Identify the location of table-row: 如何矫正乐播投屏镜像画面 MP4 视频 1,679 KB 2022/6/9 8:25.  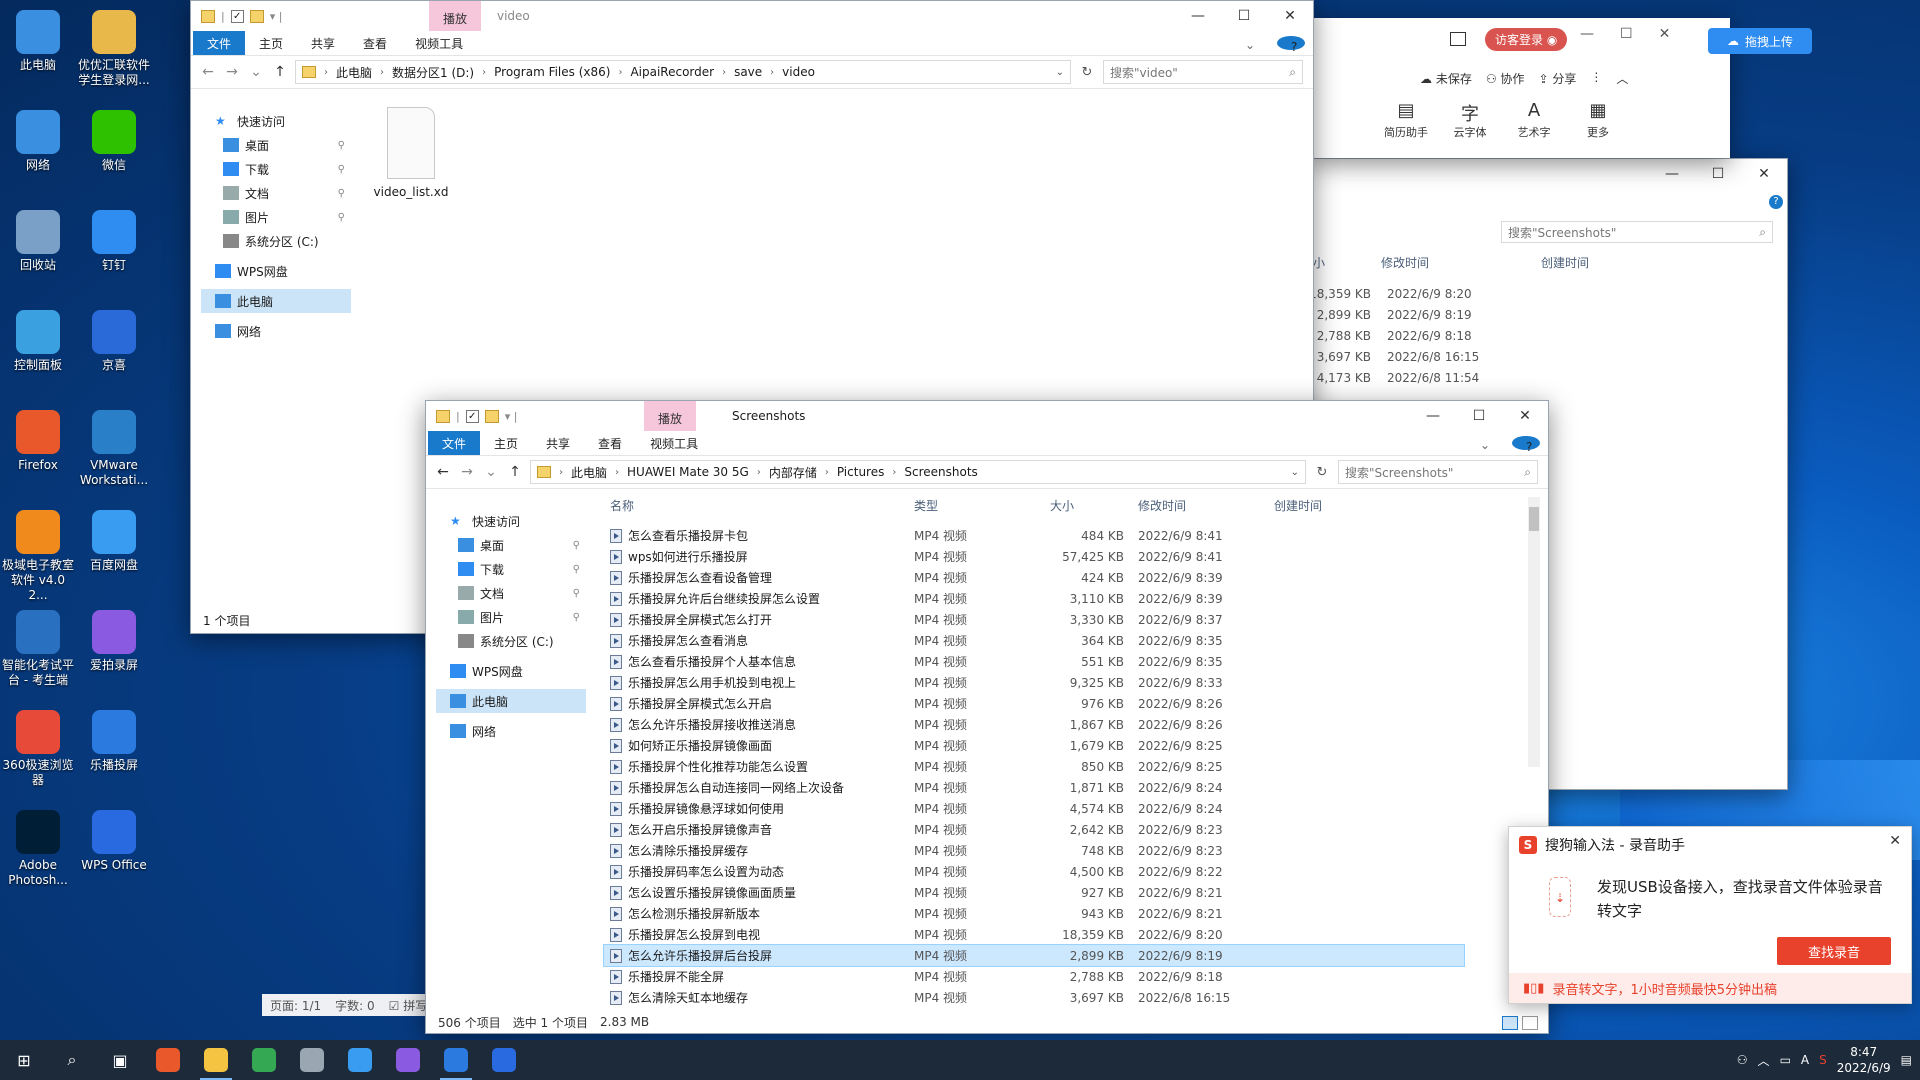
(1034, 745).